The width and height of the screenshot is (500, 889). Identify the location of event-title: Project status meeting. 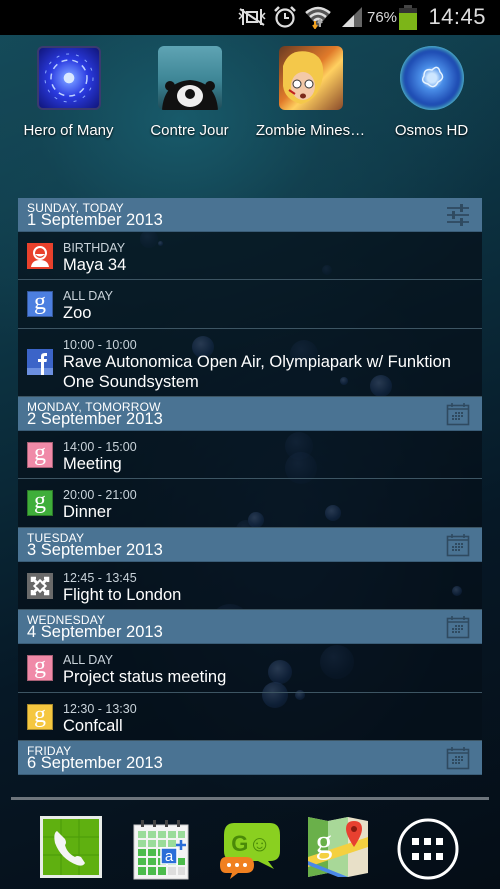
(145, 677).